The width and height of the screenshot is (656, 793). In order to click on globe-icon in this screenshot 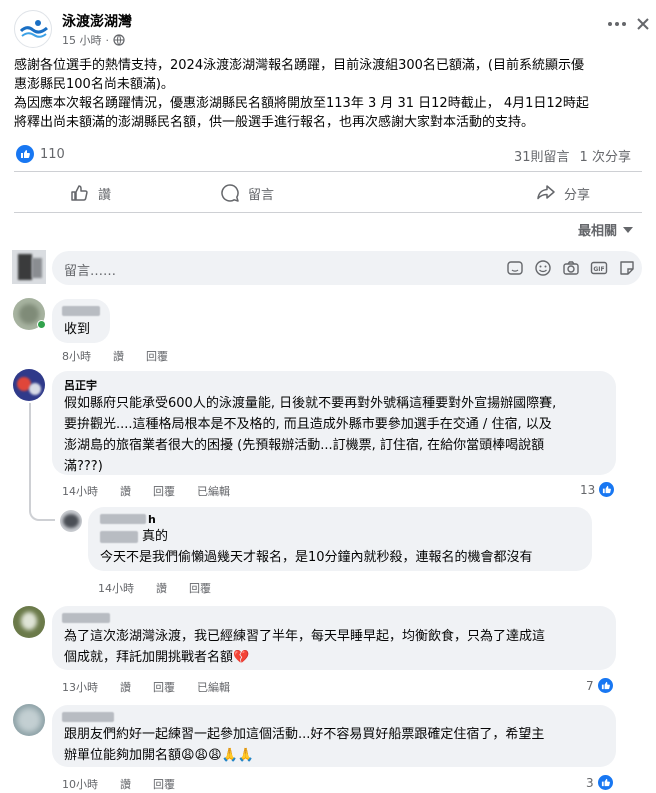, I will do `click(119, 40)`.